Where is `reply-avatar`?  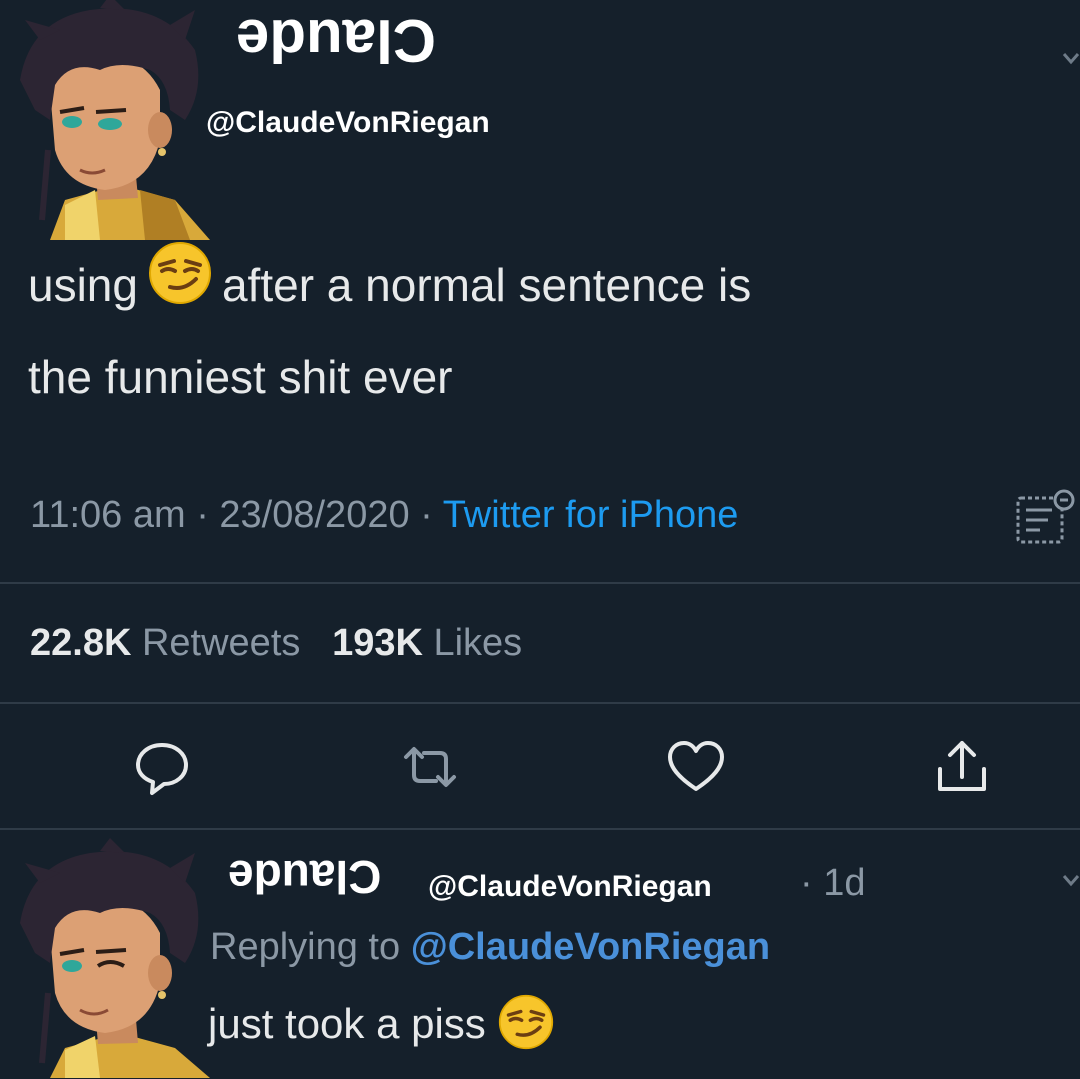 reply-avatar is located at coordinates (110, 958).